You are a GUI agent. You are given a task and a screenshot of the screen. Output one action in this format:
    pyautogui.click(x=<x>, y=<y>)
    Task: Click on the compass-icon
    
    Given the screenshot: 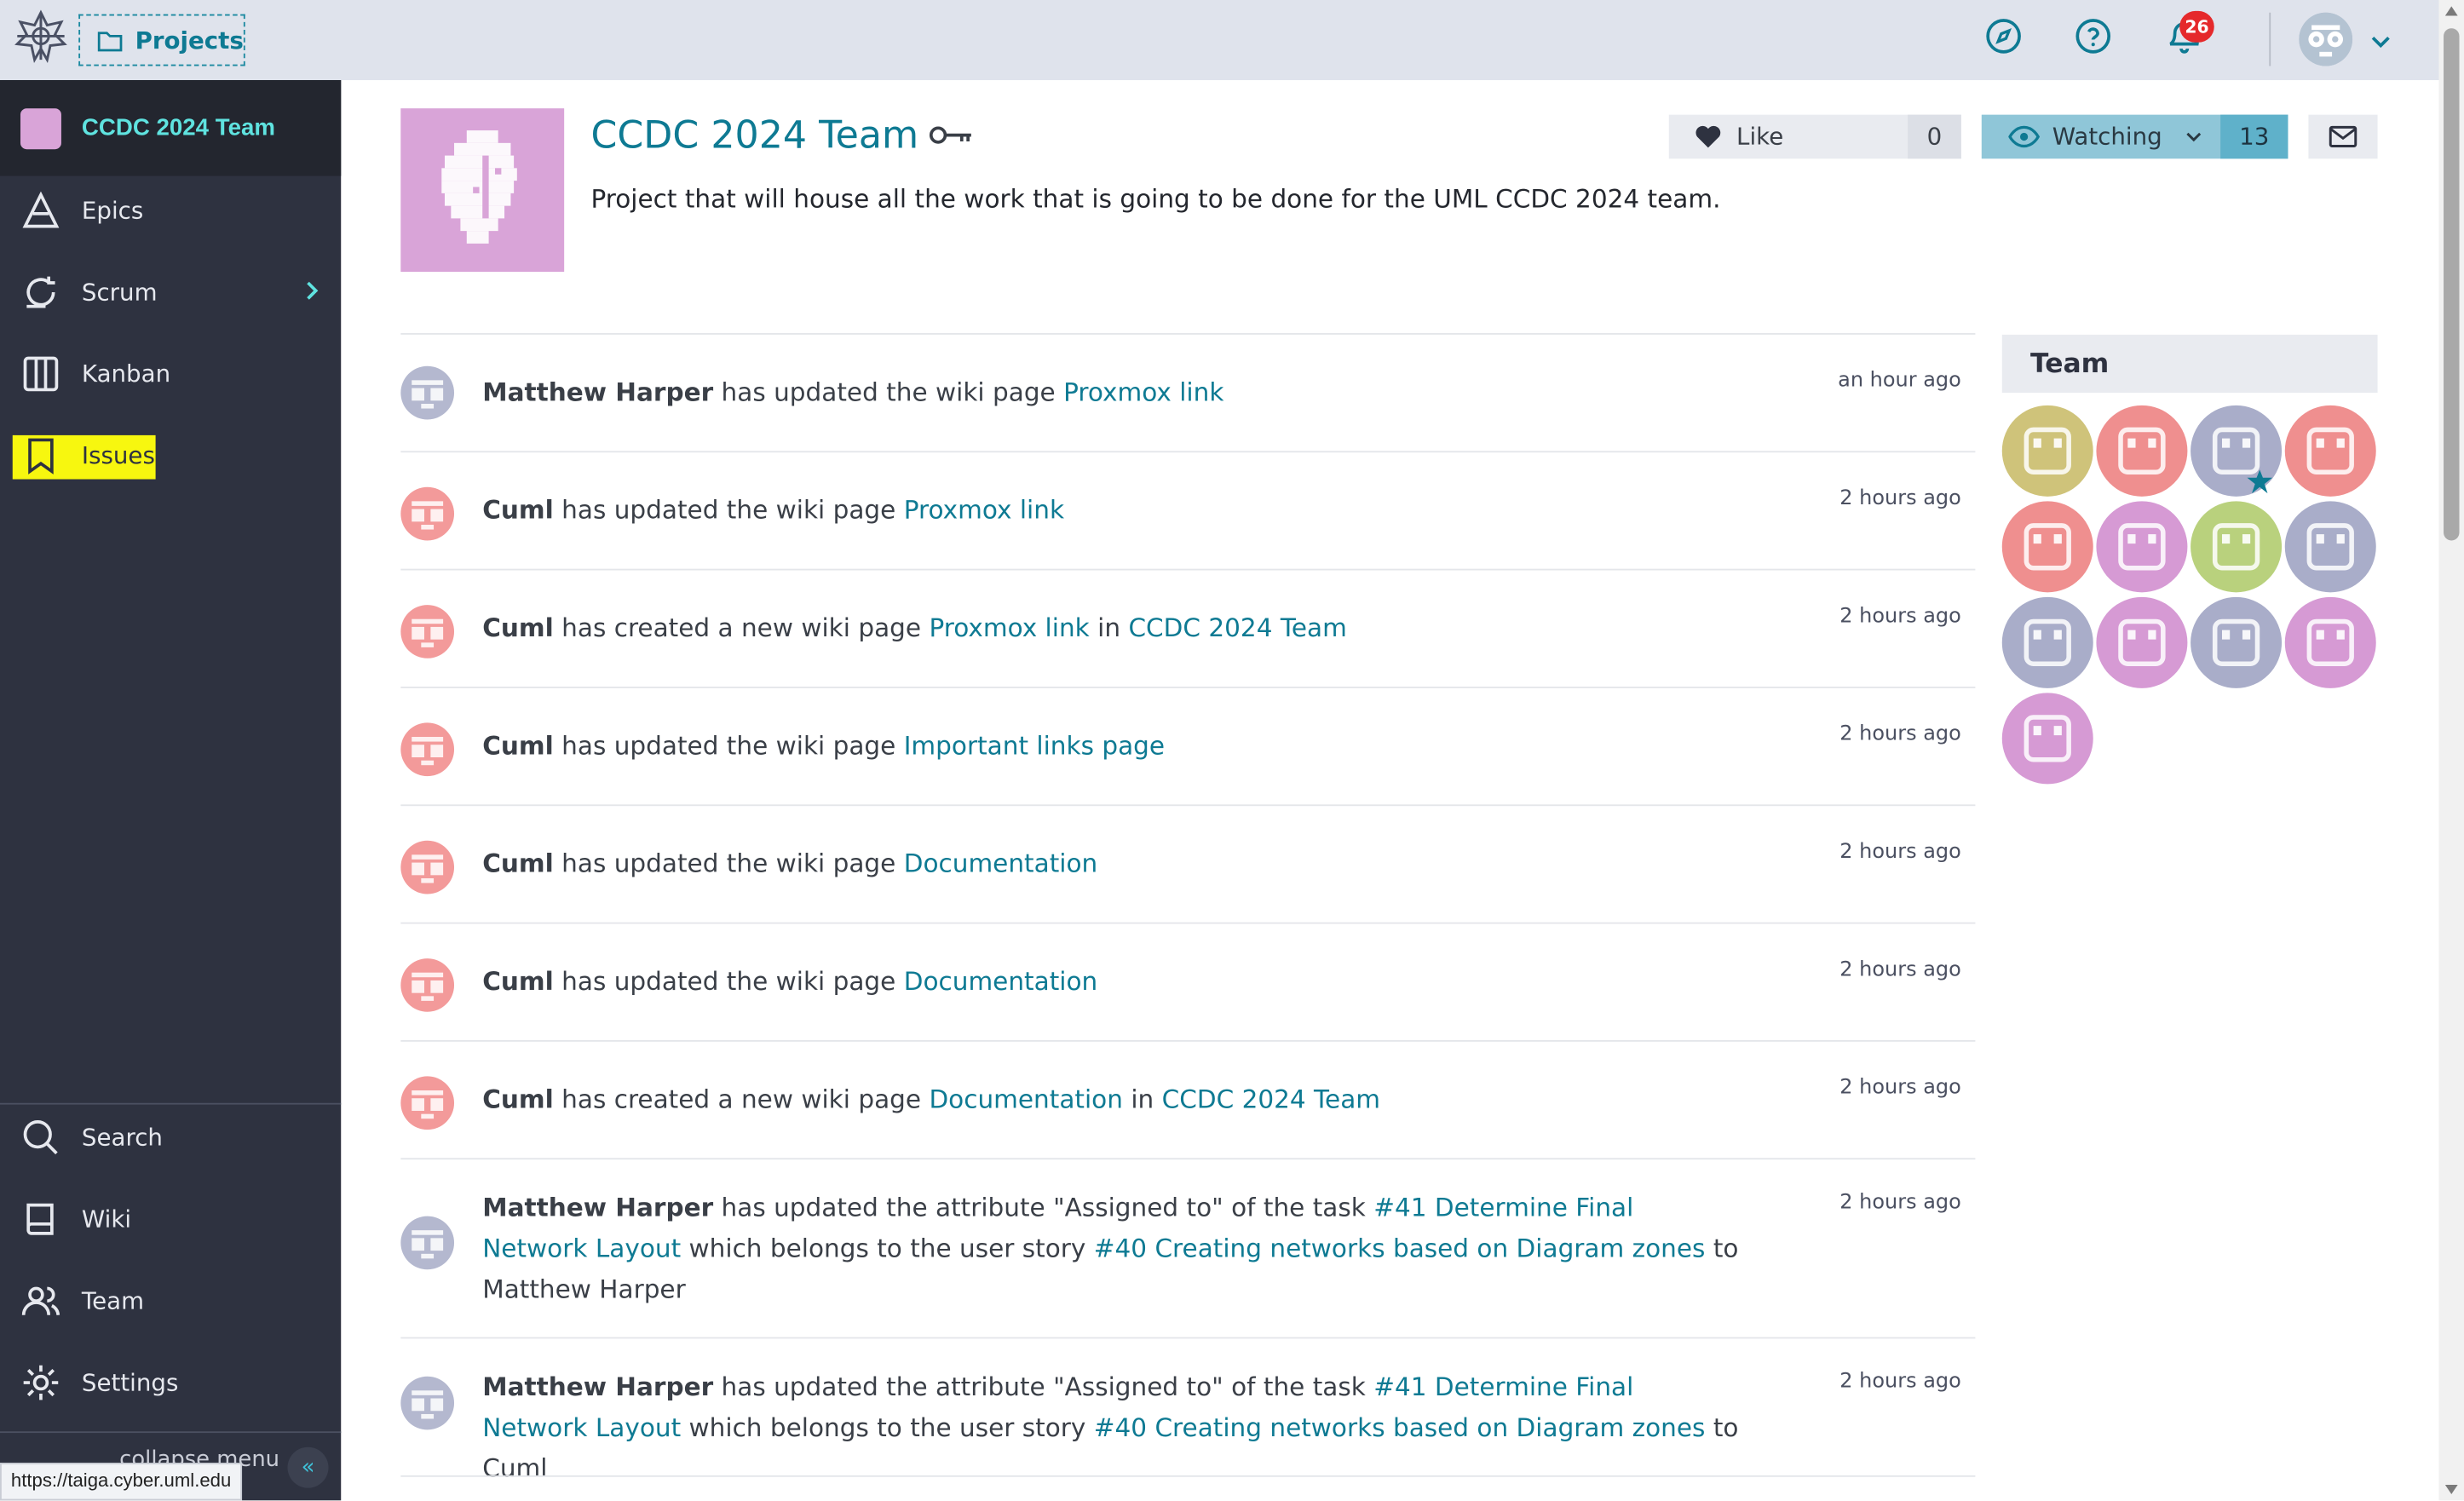 What is the action you would take?
    pyautogui.click(x=2003, y=36)
    